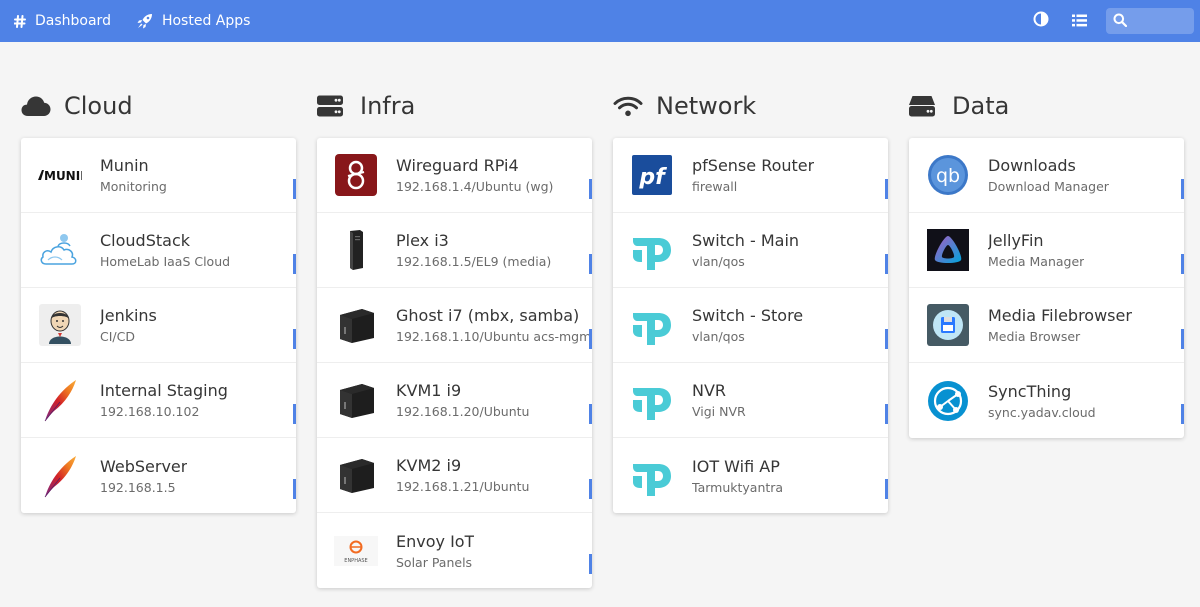 Image resolution: width=1200 pixels, height=607 pixels. I want to click on service-item-iot-wifi-ap: IOT Wifi AP Tarmuktyantra, so click(750, 475).